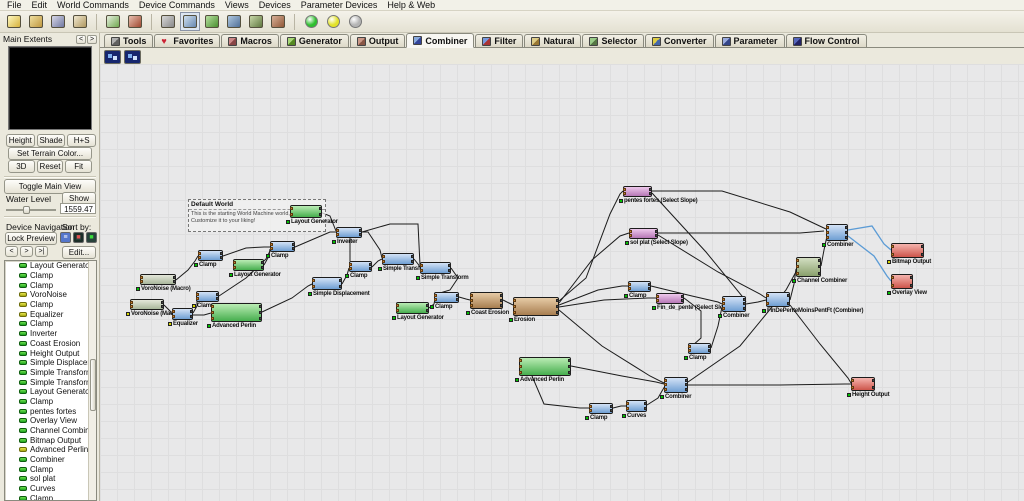 Image resolution: width=1024 pixels, height=501 pixels. What do you see at coordinates (637, 191) in the screenshot?
I see `node-pentes-fortes-select-slope` at bounding box center [637, 191].